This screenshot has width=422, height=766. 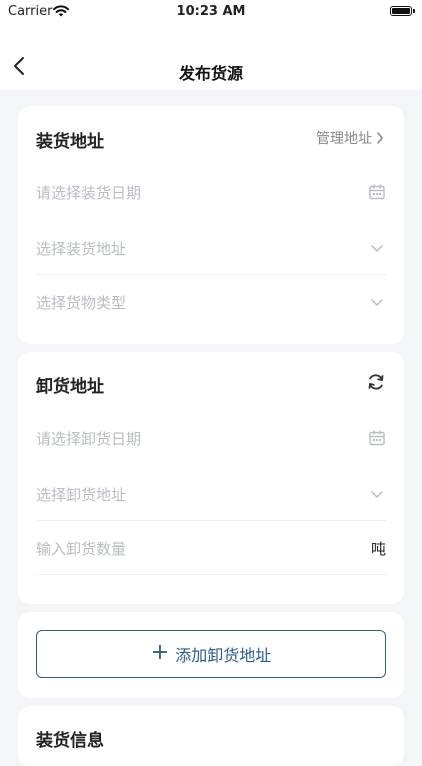 I want to click on quantity-unit-label: 吨, so click(x=378, y=548).